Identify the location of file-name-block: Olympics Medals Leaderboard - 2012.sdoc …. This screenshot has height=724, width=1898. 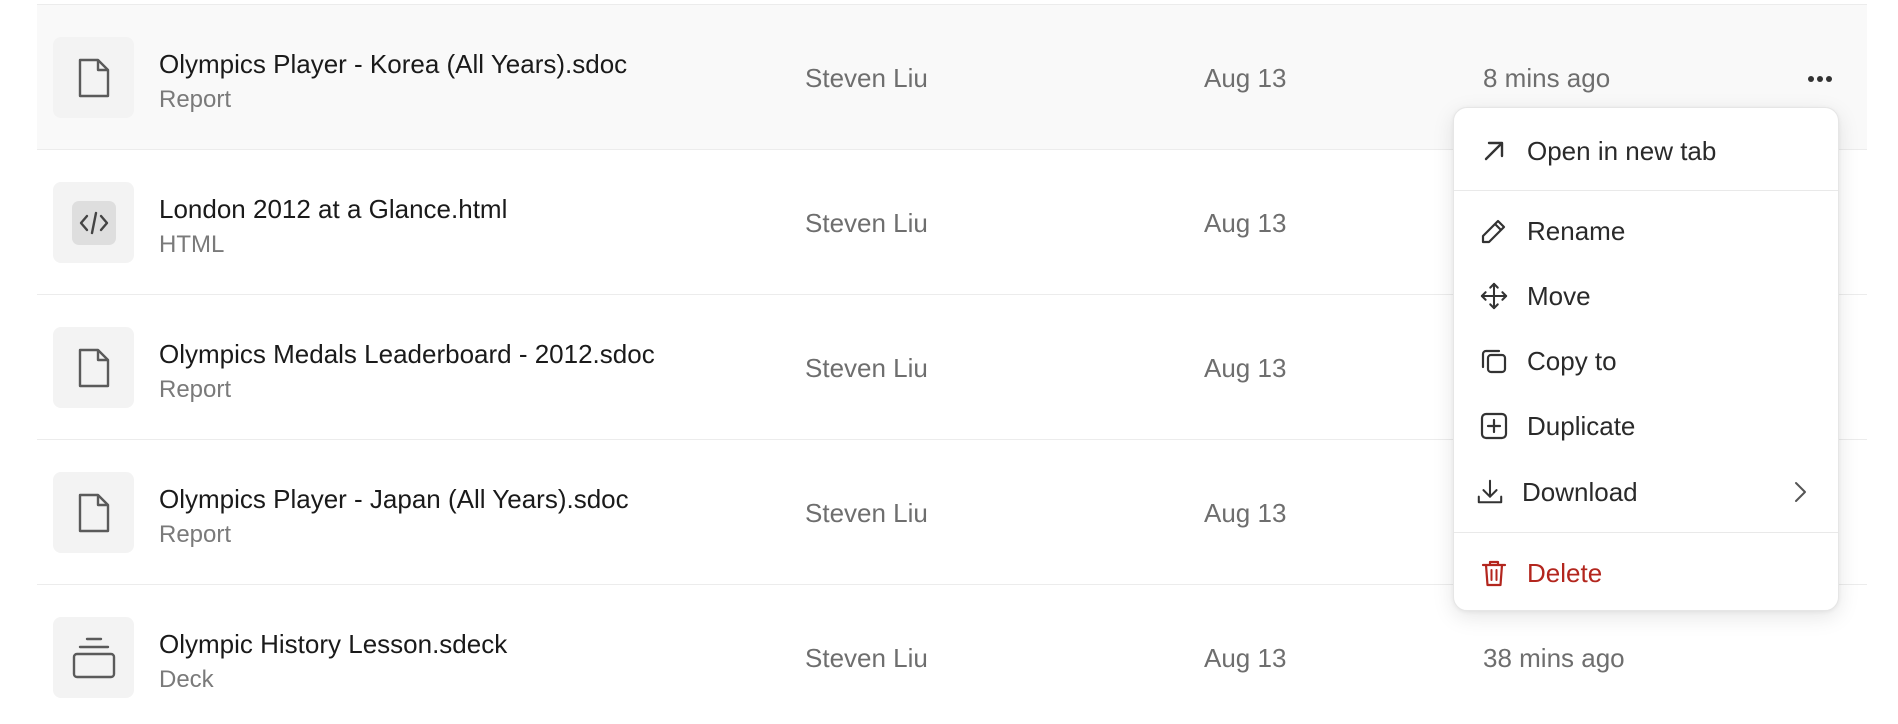
(407, 372).